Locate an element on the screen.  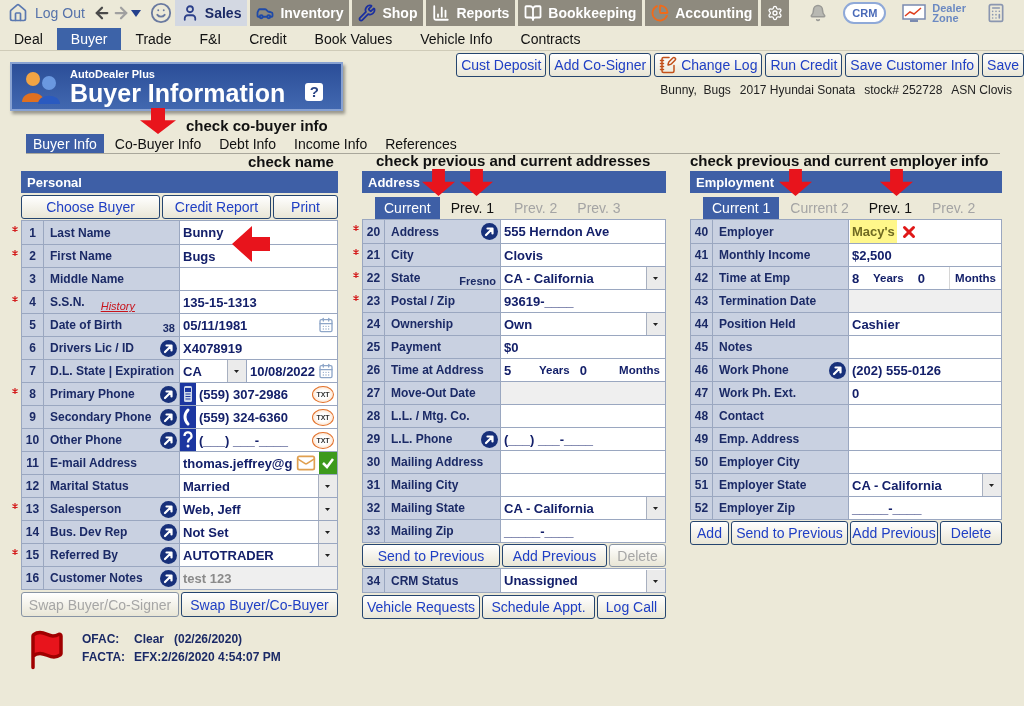
envelope-icon is located at coordinates (306, 463).